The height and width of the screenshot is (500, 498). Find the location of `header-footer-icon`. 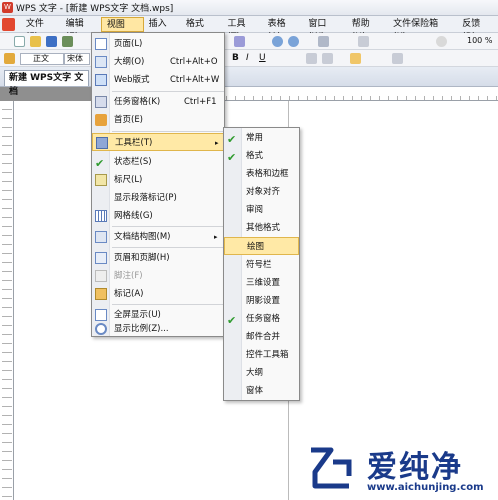

header-footer-icon is located at coordinates (101, 258).